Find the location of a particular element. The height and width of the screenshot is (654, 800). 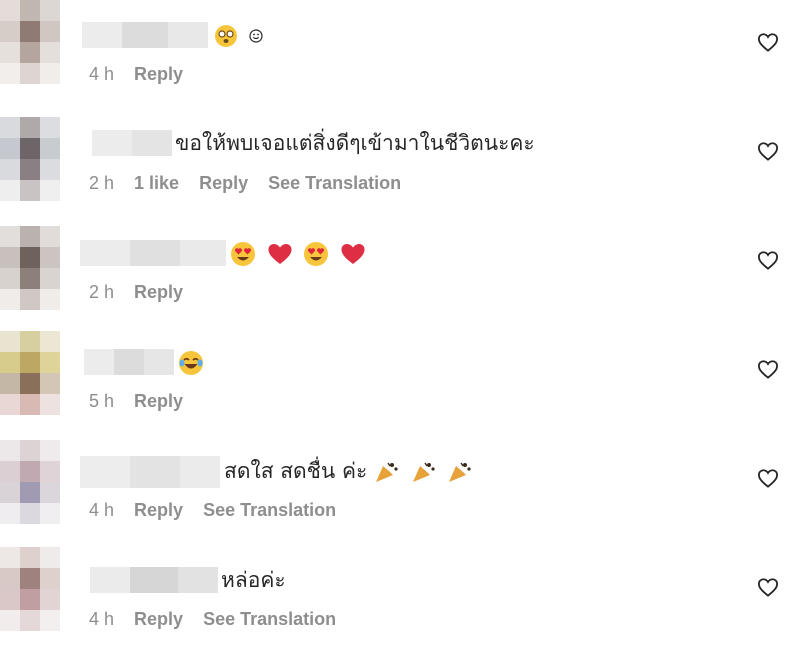

comment-text: ขอให้พบเจอแต่สิ่งดีๆเข้ามาในชีวิตนะคะ is located at coordinates (355, 143).